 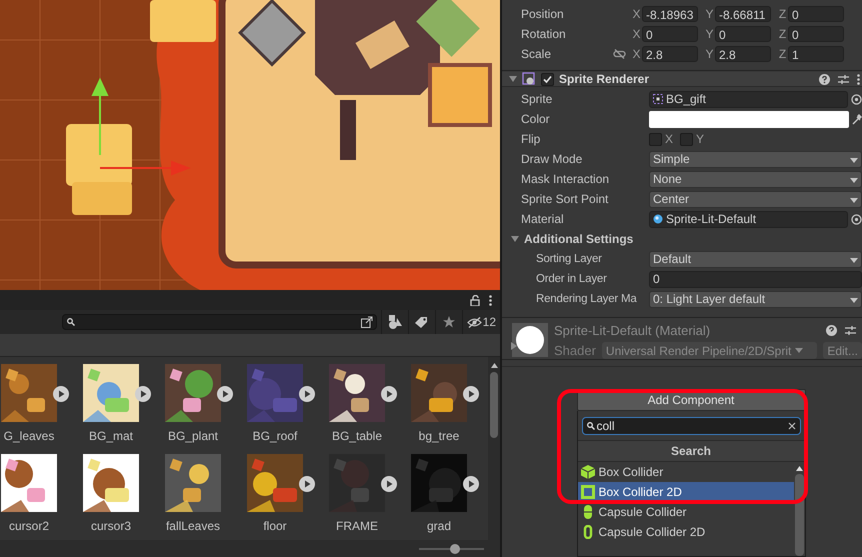 What do you see at coordinates (439, 526) in the screenshot?
I see `asset-name: grad` at bounding box center [439, 526].